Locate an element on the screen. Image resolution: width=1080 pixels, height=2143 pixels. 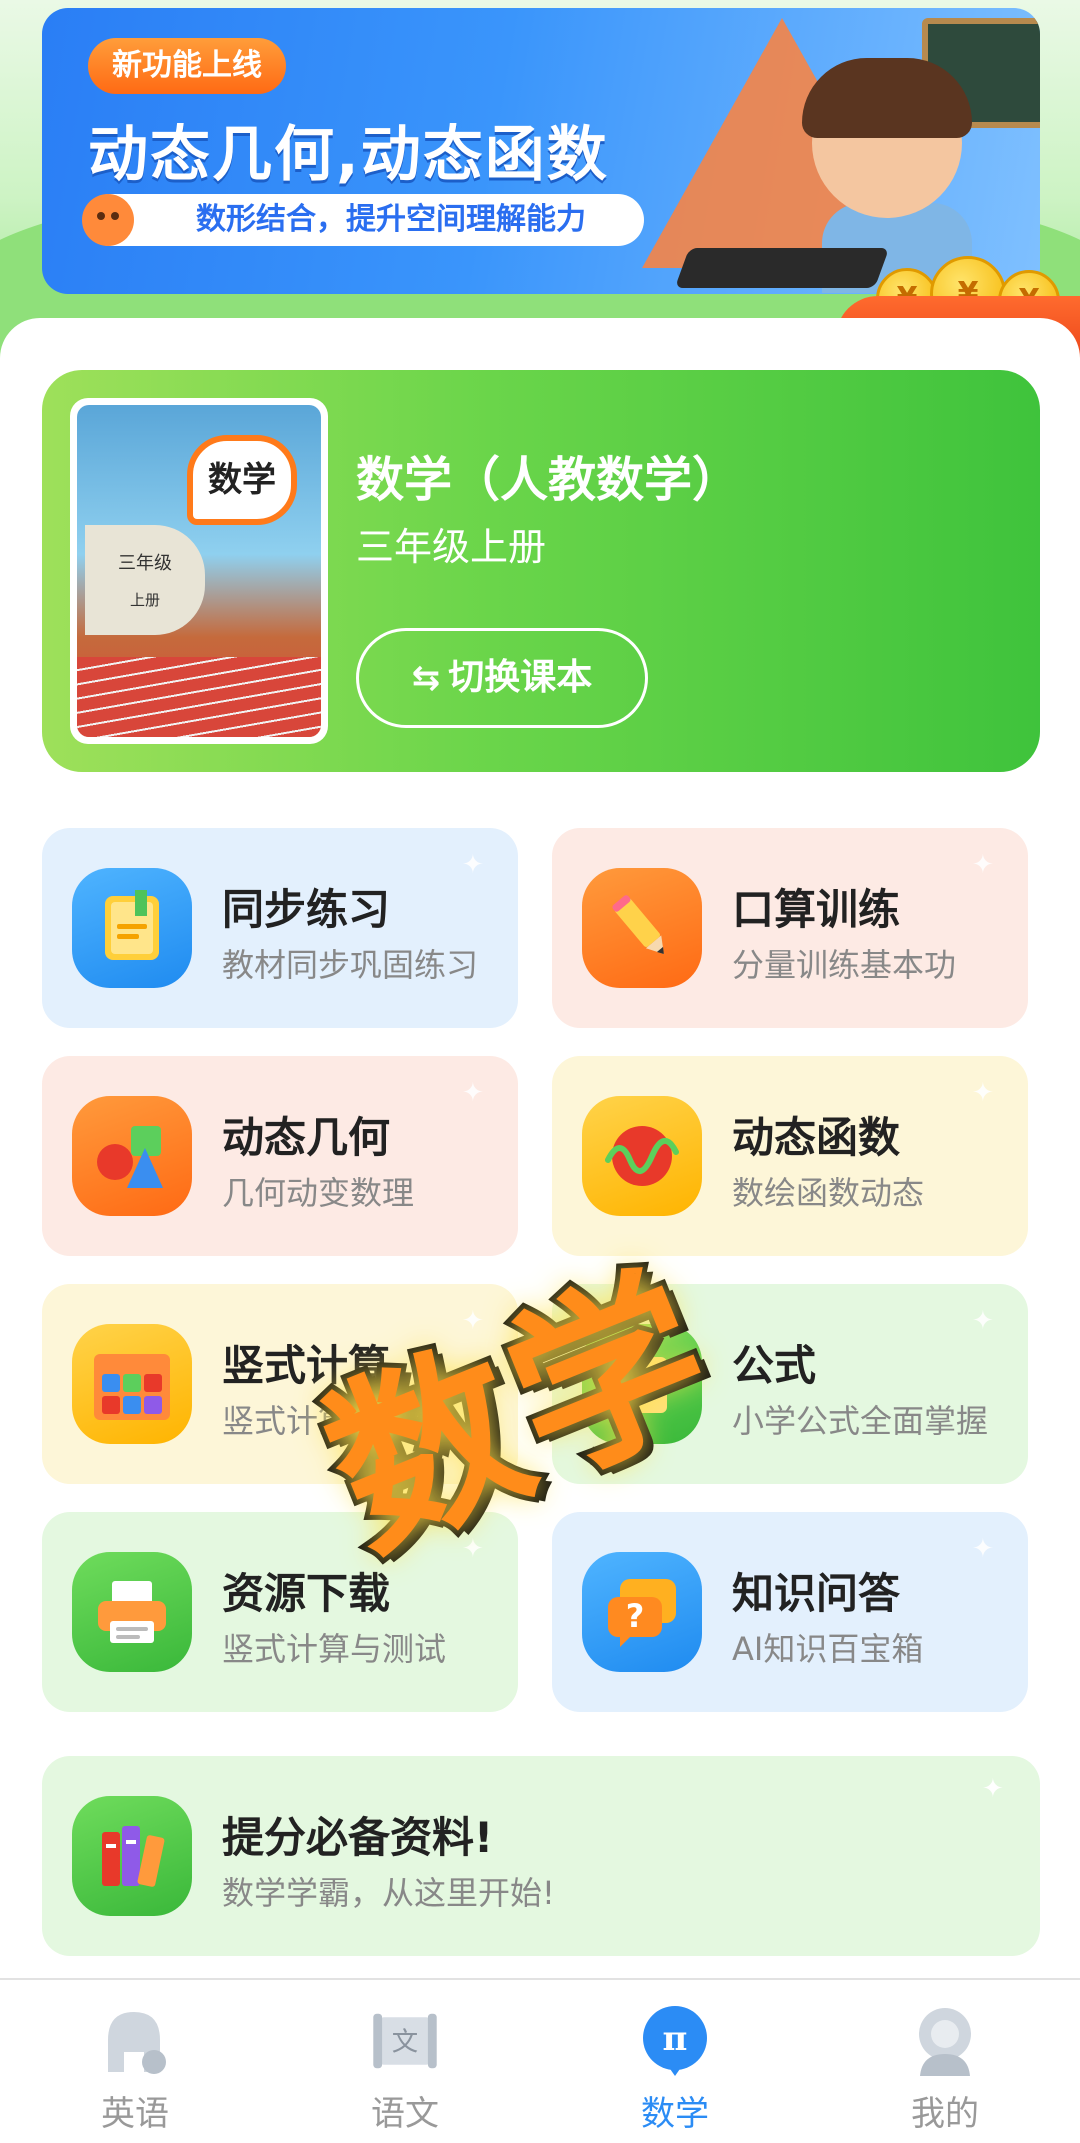
calculation-blocks-icon is located at coordinates (132, 1384).